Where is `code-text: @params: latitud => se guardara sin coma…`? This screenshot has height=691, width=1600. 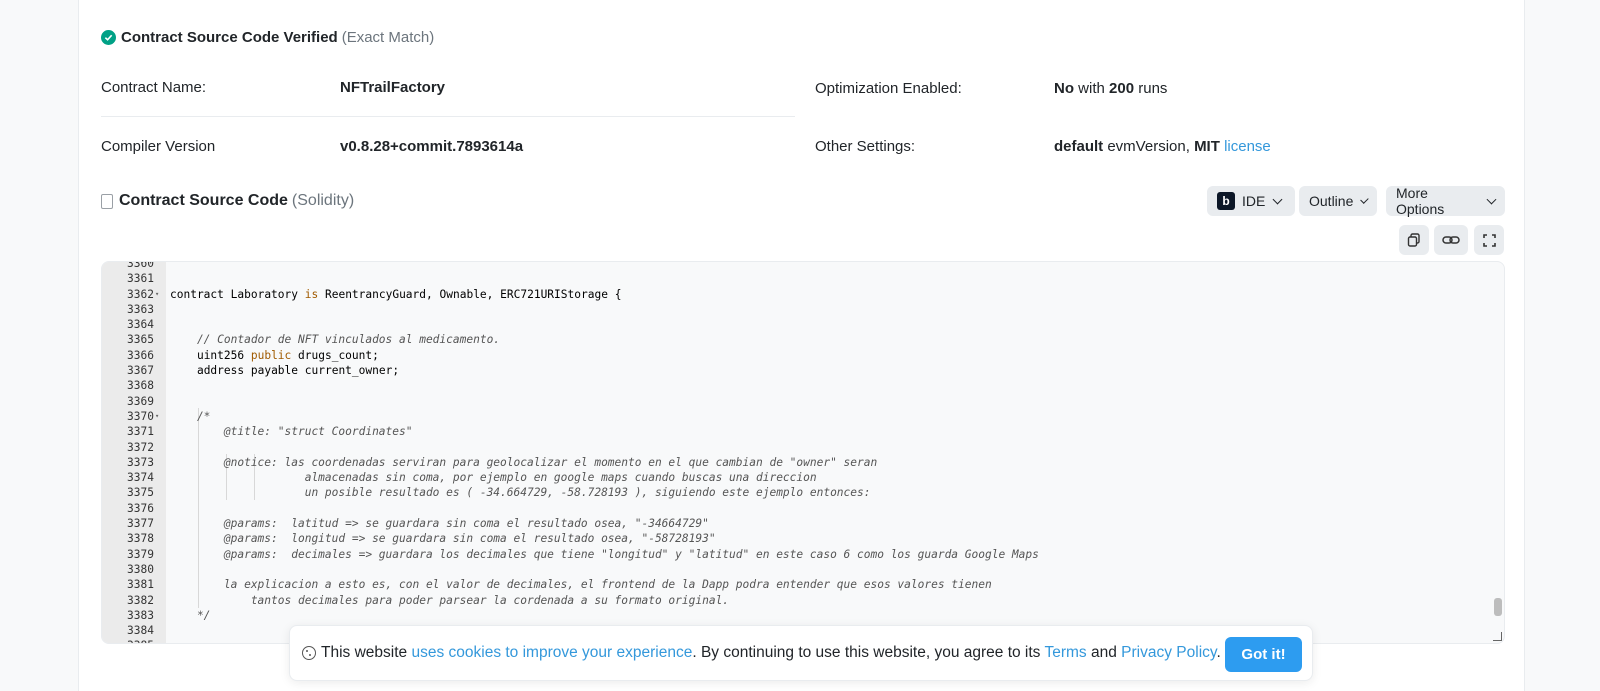 code-text: @params: latitud => se guardara sin coma… is located at coordinates (439, 524).